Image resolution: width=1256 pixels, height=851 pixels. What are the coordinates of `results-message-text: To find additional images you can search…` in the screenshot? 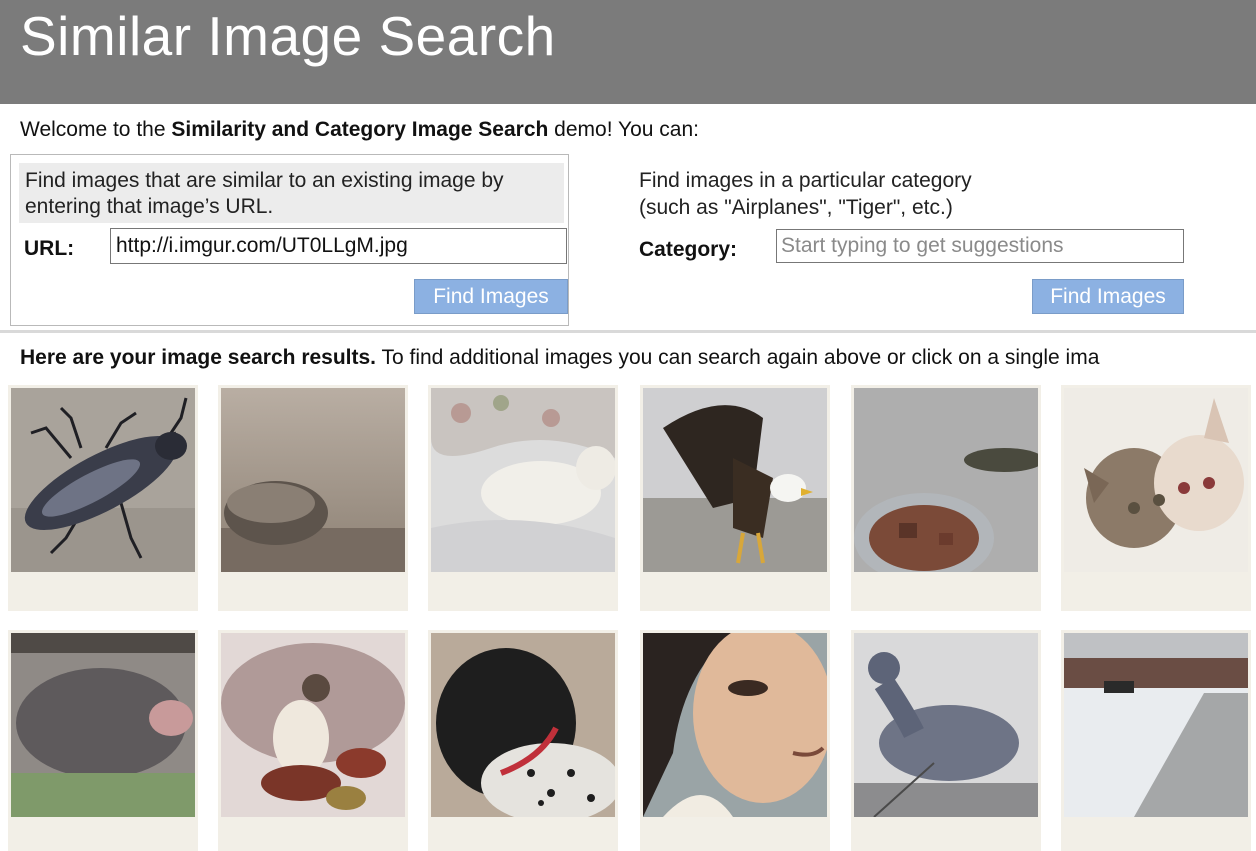 It's located at (738, 357).